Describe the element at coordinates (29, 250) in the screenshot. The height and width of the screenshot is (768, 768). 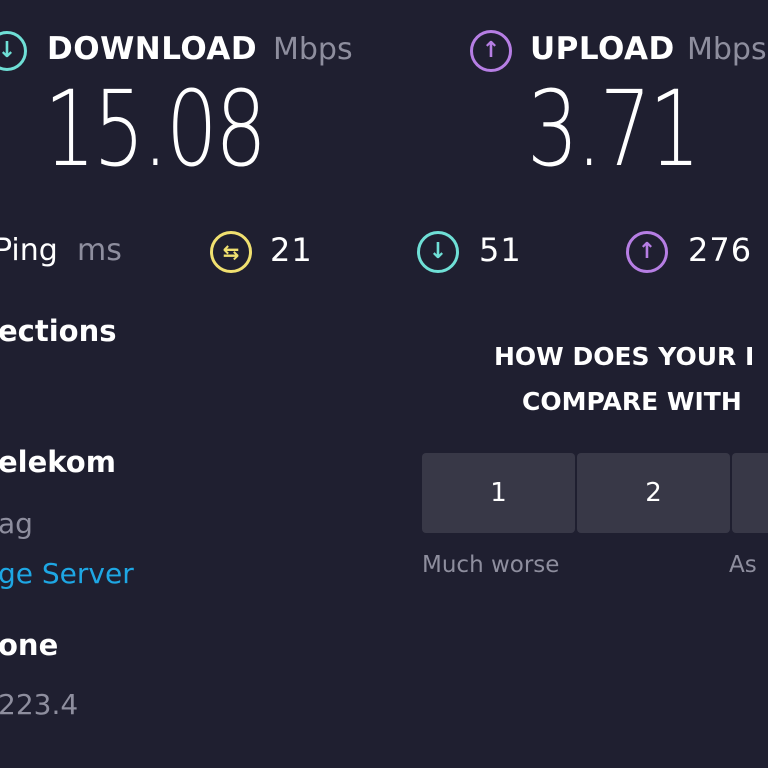
I see `ping-label: Ping` at that location.